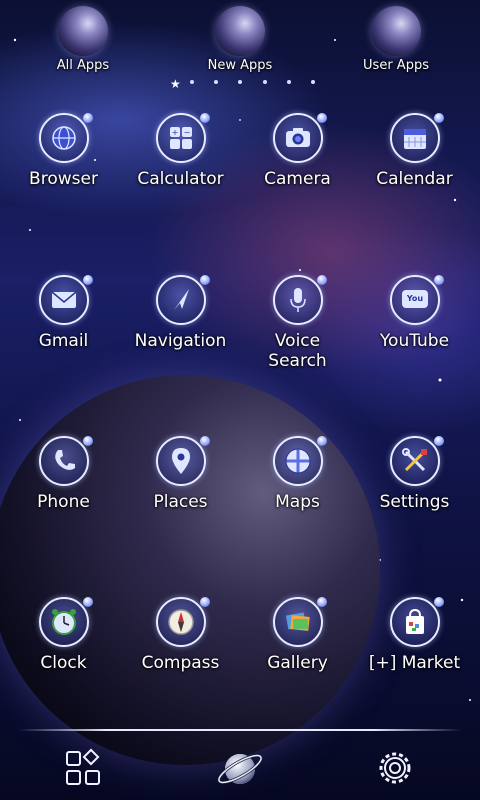 This screenshot has height=800, width=480. Describe the element at coordinates (297, 502) in the screenshot. I see `app-label: Maps` at that location.